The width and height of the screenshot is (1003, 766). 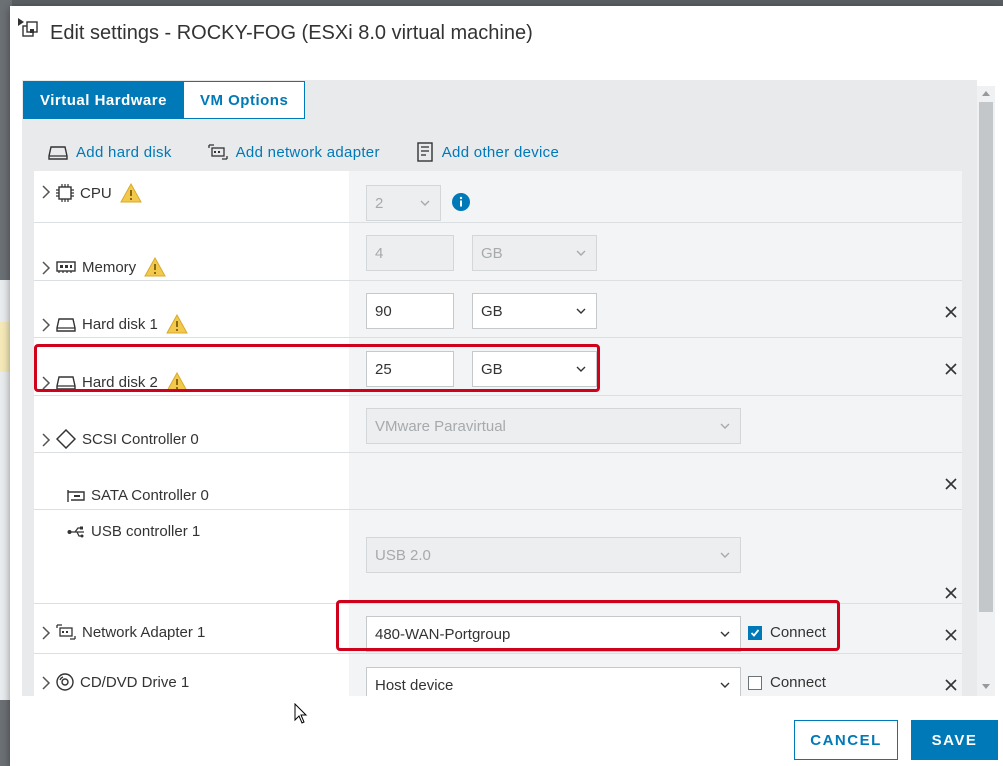 I want to click on other-device-icon, so click(x=425, y=152).